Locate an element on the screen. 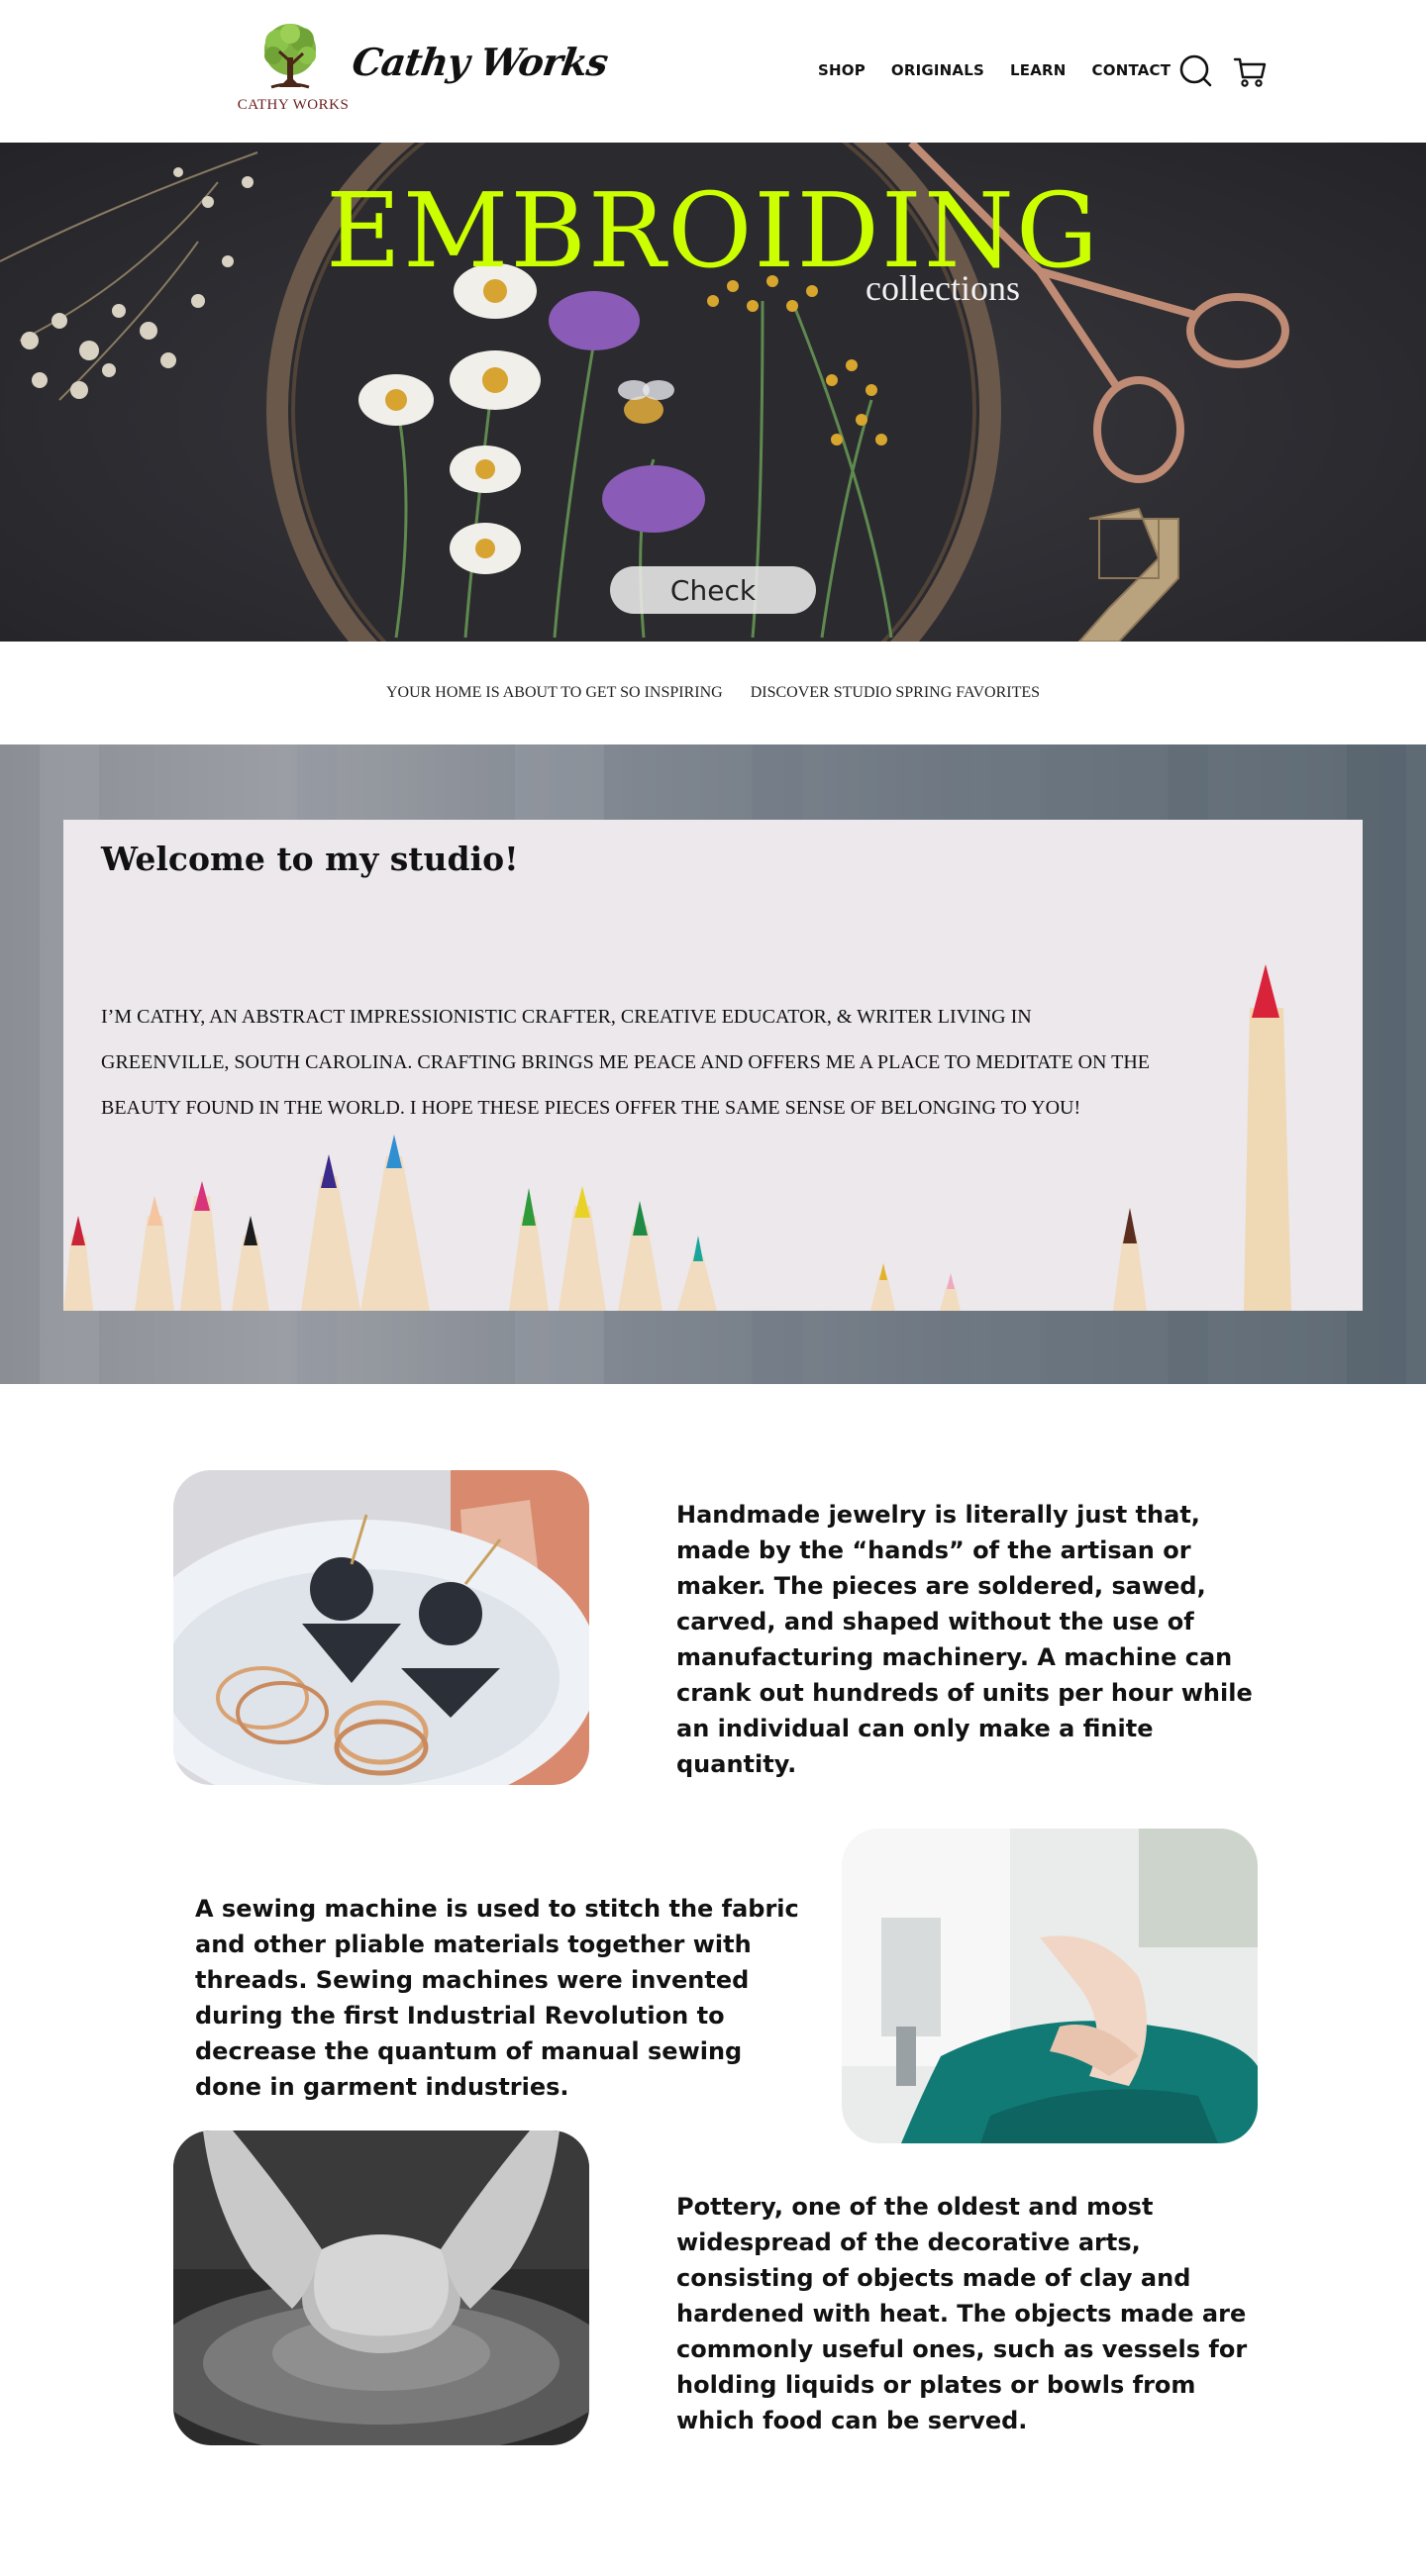  pottery-image is located at coordinates (381, 2288).